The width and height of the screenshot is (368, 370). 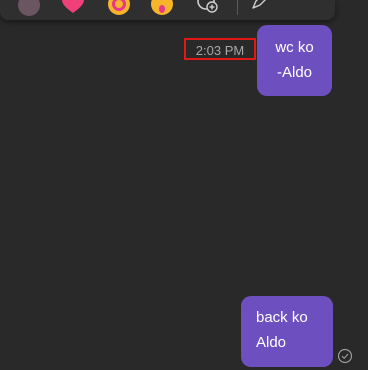 What do you see at coordinates (287, 331) in the screenshot?
I see `message-bubble: back ko Aldo` at bounding box center [287, 331].